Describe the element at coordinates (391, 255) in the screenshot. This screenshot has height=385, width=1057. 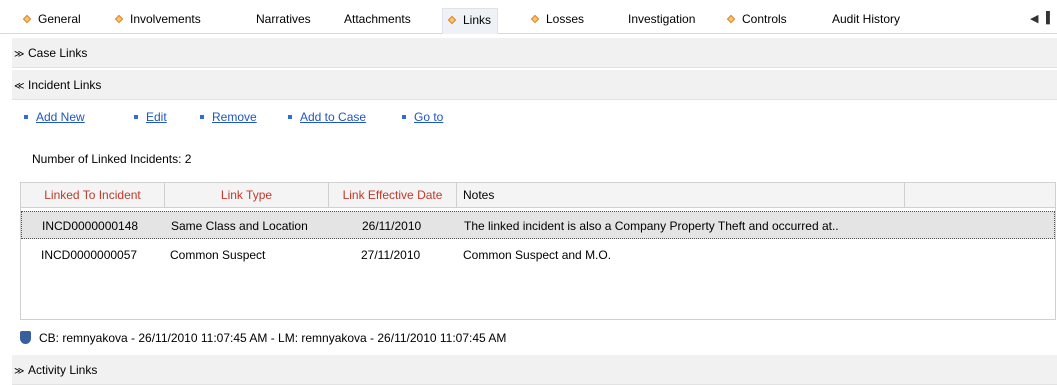
I see `cell-date: 27/11/2010` at that location.